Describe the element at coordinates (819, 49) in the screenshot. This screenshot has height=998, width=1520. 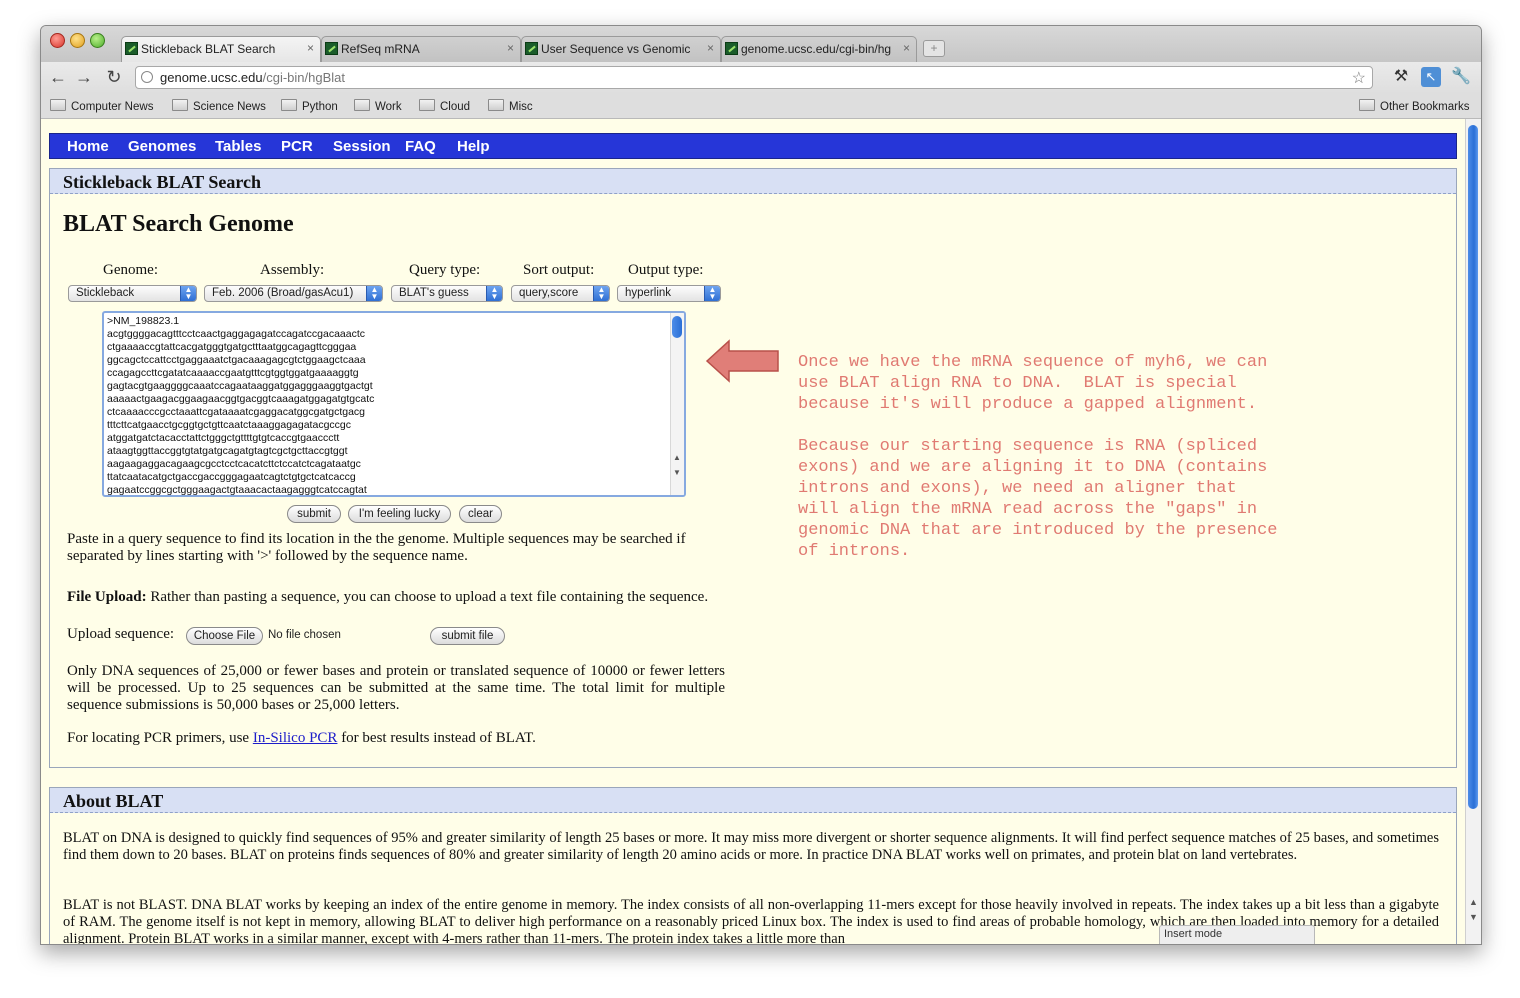
I see `tab-genome-ucsc: genome.ucsc.edu/cgi-bin/hg ×` at that location.